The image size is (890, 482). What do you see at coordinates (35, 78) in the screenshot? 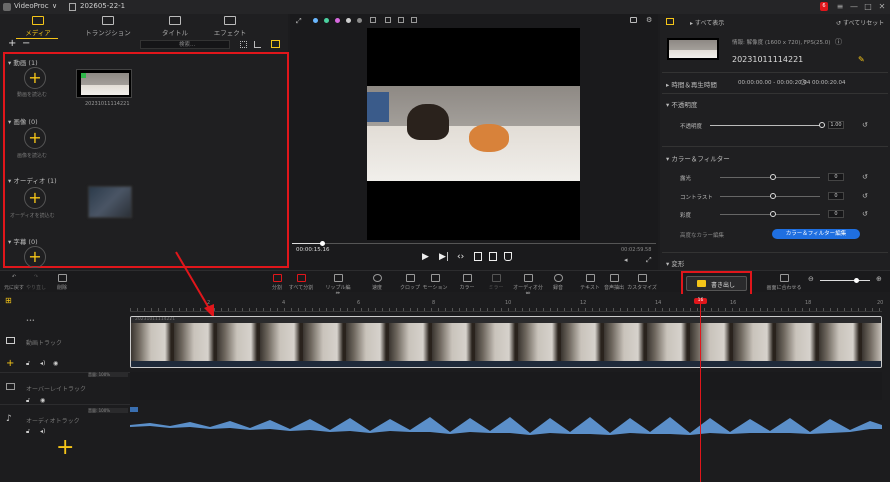
I see `import-video-button: +` at bounding box center [35, 78].